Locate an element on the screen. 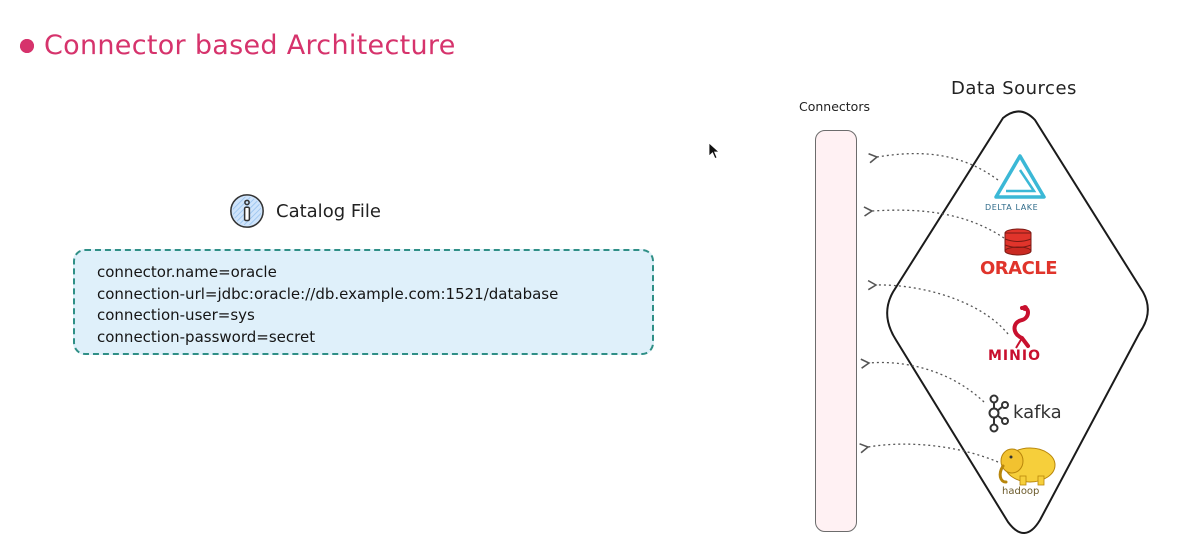 This screenshot has width=1178, height=553. source-label-kafka: kafka is located at coordinates (1037, 412).